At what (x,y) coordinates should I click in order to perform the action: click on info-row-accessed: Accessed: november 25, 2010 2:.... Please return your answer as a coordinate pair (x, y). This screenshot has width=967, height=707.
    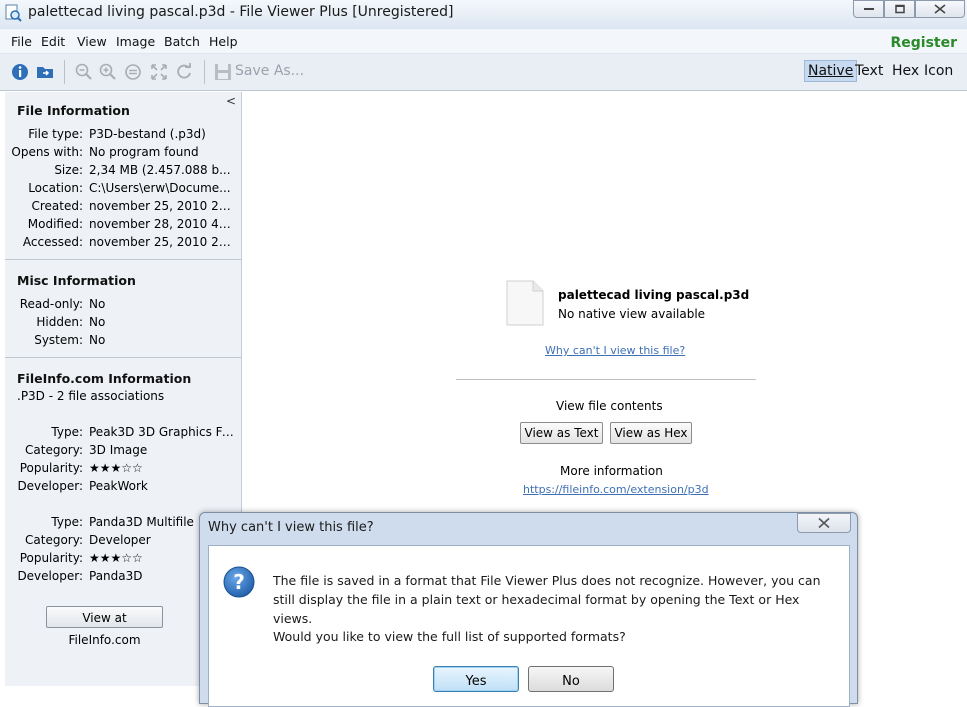
    Looking at the image, I should click on (123, 244).